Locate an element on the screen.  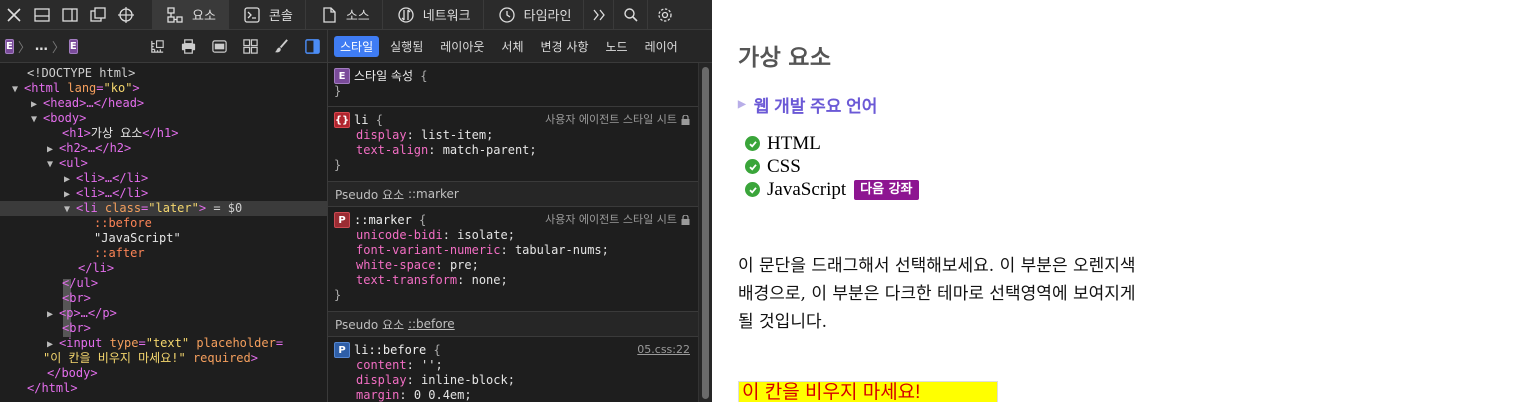
grid-icon is located at coordinates (250, 46).